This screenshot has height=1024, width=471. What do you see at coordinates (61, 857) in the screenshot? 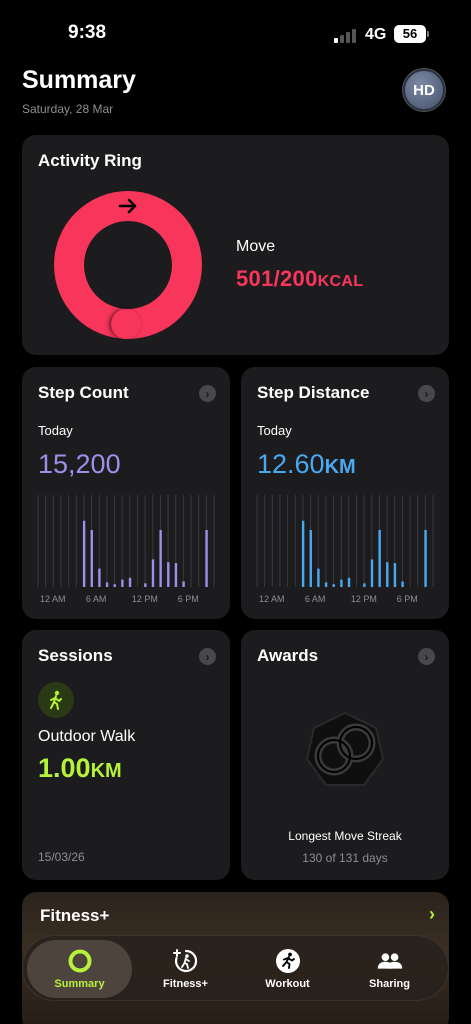
I see `session-date: 15/03/26` at bounding box center [61, 857].